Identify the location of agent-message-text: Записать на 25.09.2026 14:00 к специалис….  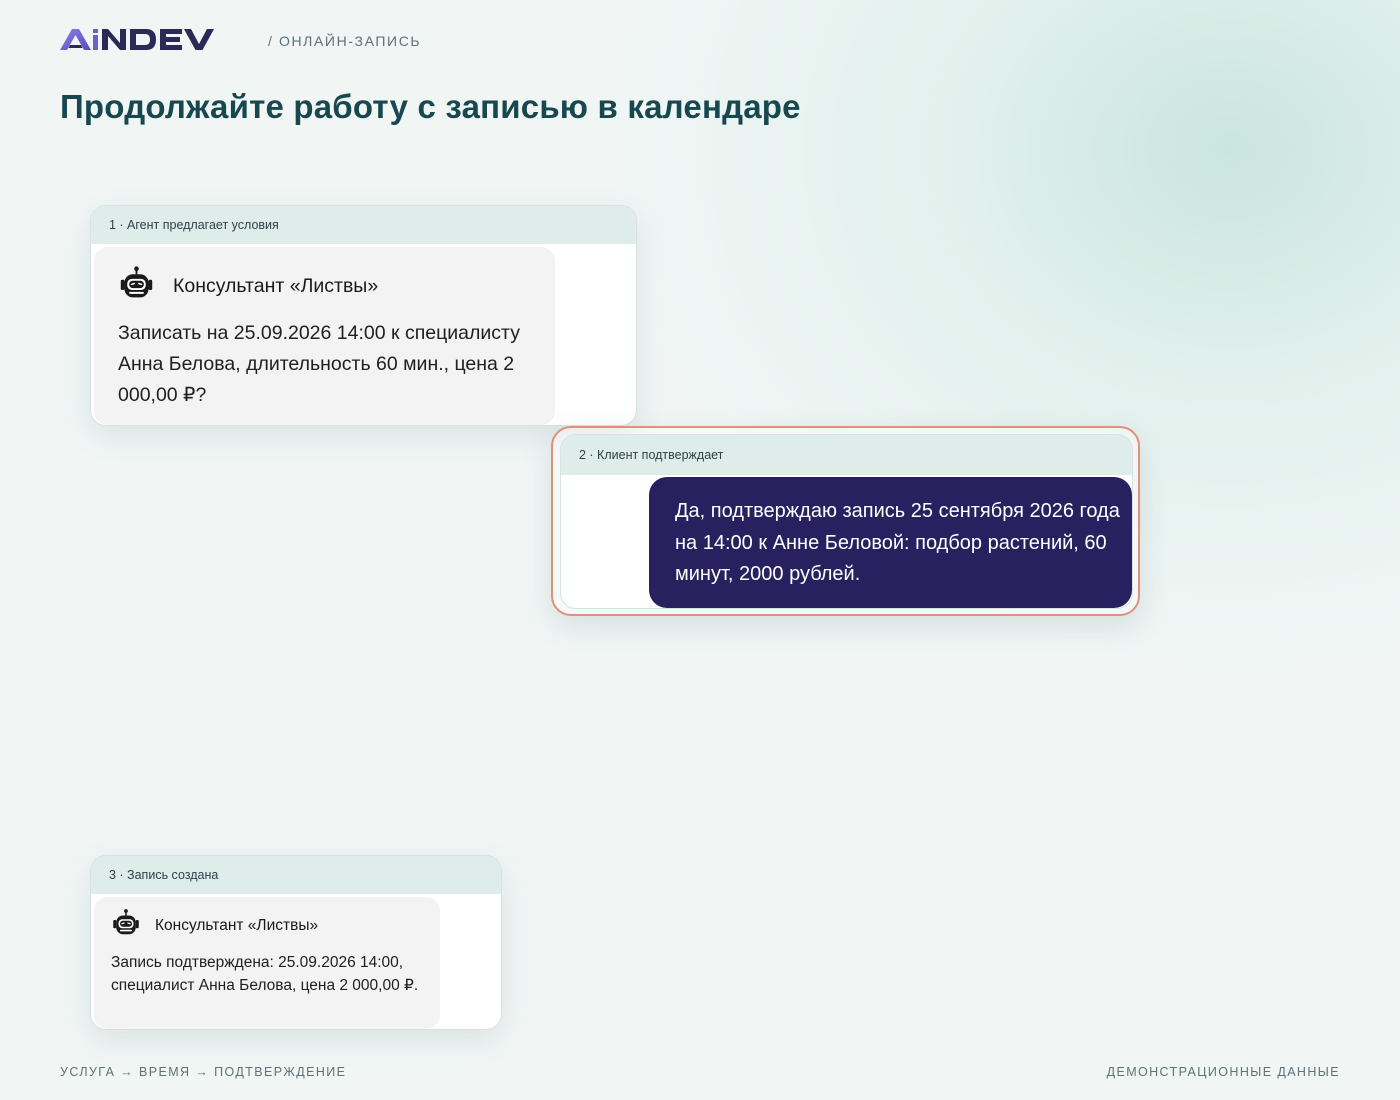
(319, 364).